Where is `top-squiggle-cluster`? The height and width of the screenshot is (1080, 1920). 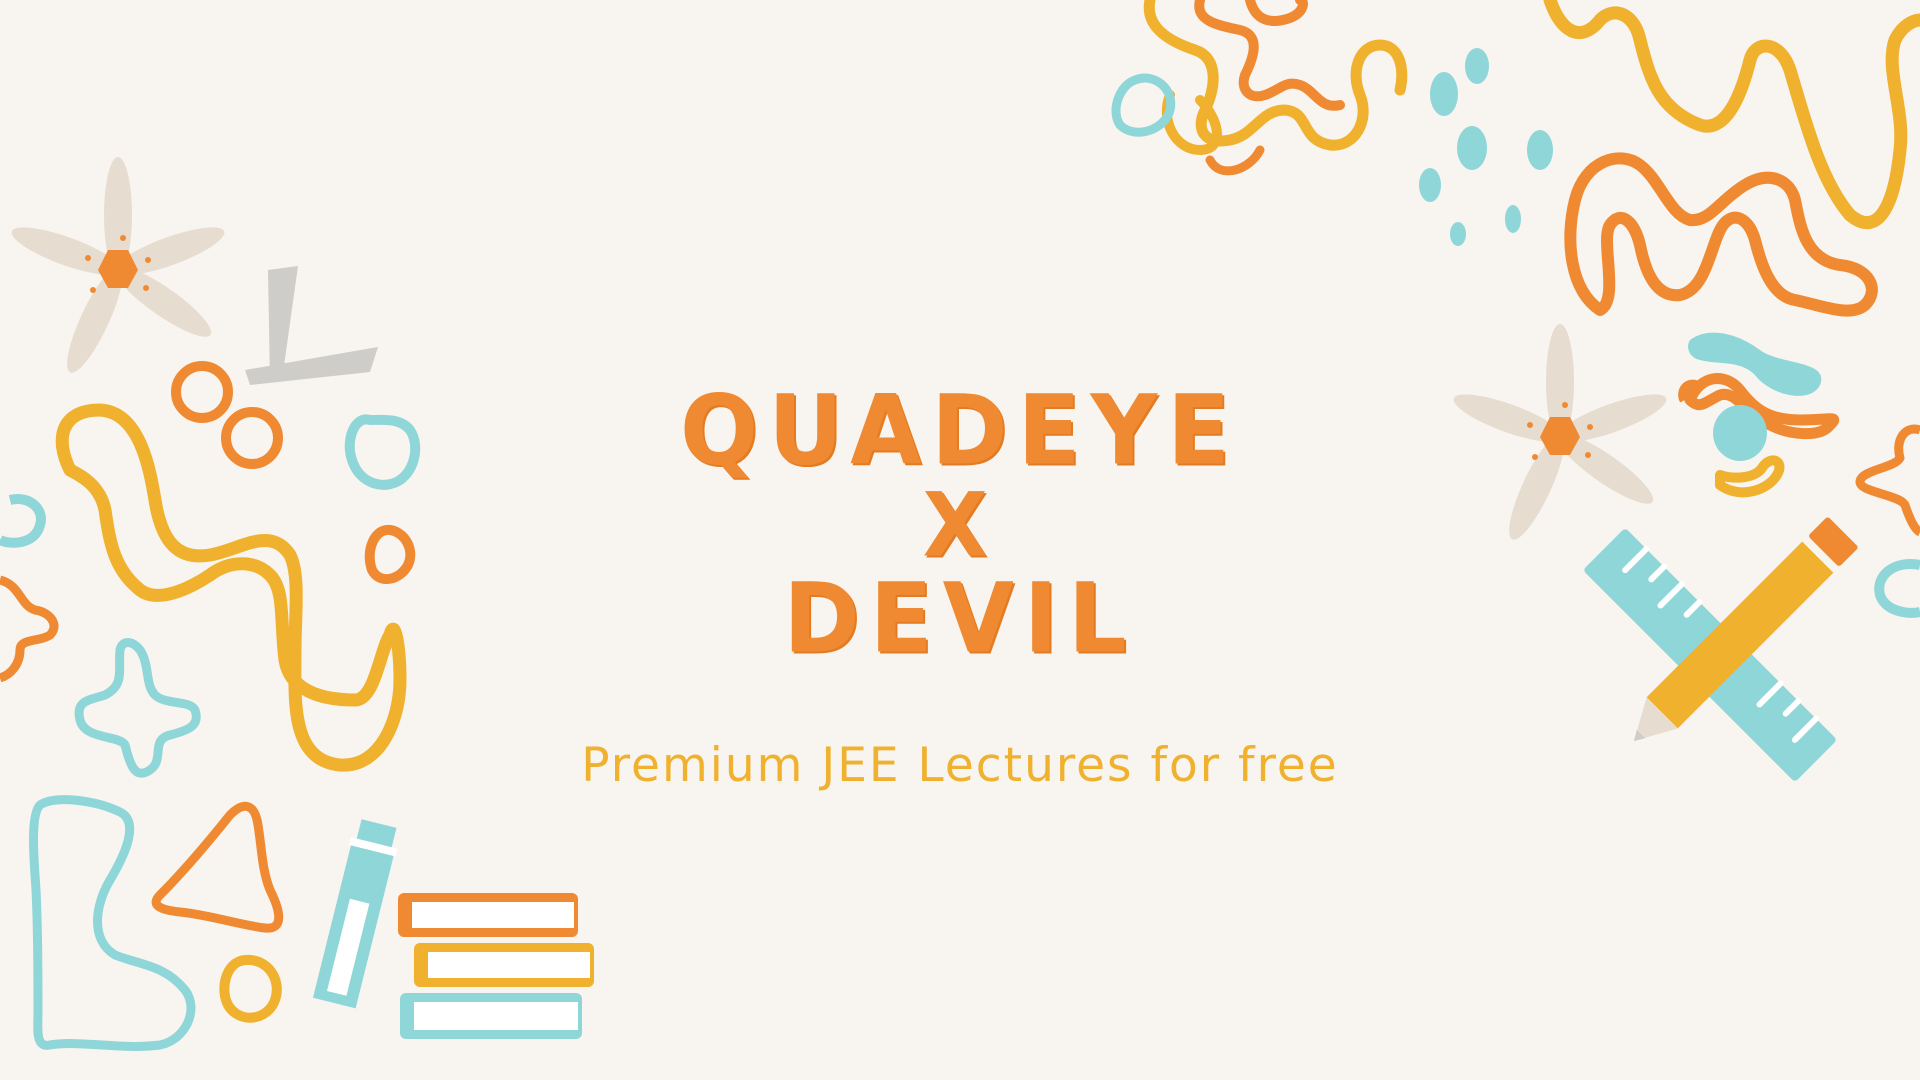
top-squiggle-cluster is located at coordinates (1275, 88).